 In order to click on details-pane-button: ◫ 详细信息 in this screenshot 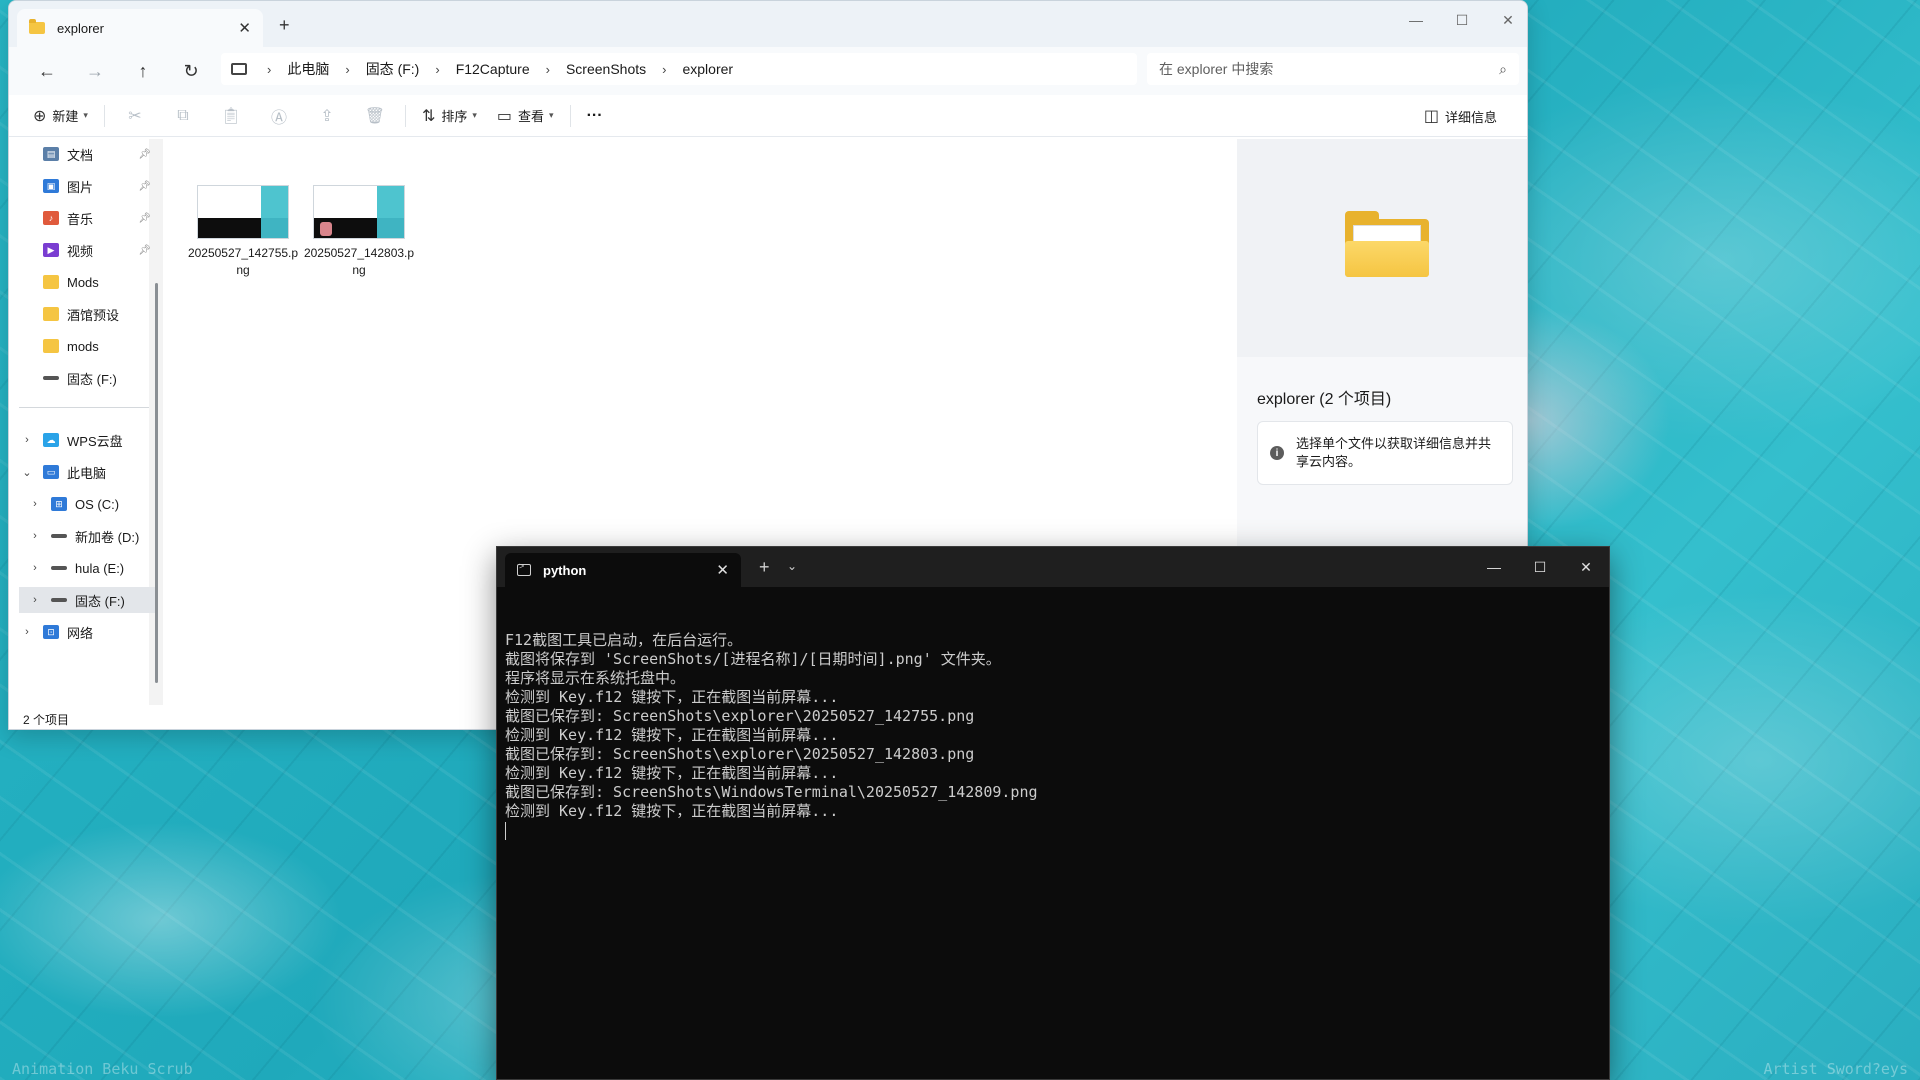, I will do `click(1460, 116)`.